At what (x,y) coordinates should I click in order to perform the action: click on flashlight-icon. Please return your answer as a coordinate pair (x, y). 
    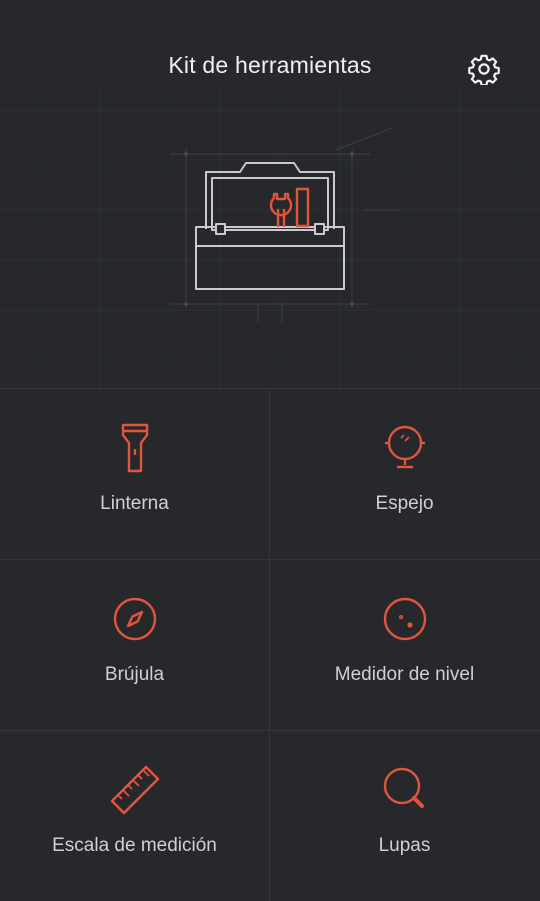
    Looking at the image, I should click on (134, 448).